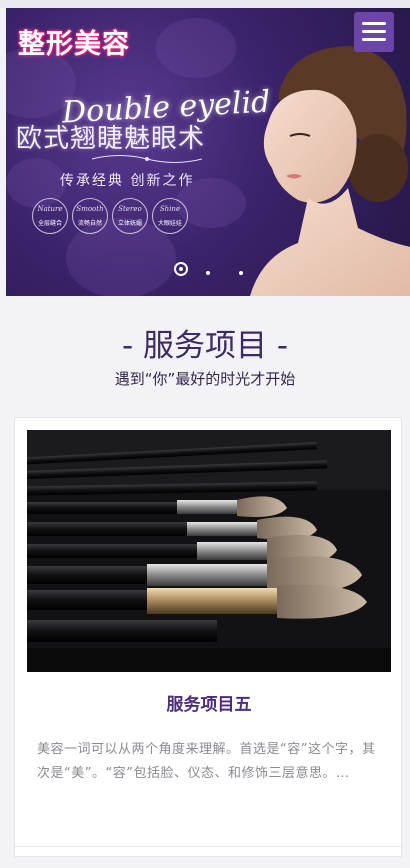 This screenshot has height=868, width=410. I want to click on menu-button, so click(374, 32).